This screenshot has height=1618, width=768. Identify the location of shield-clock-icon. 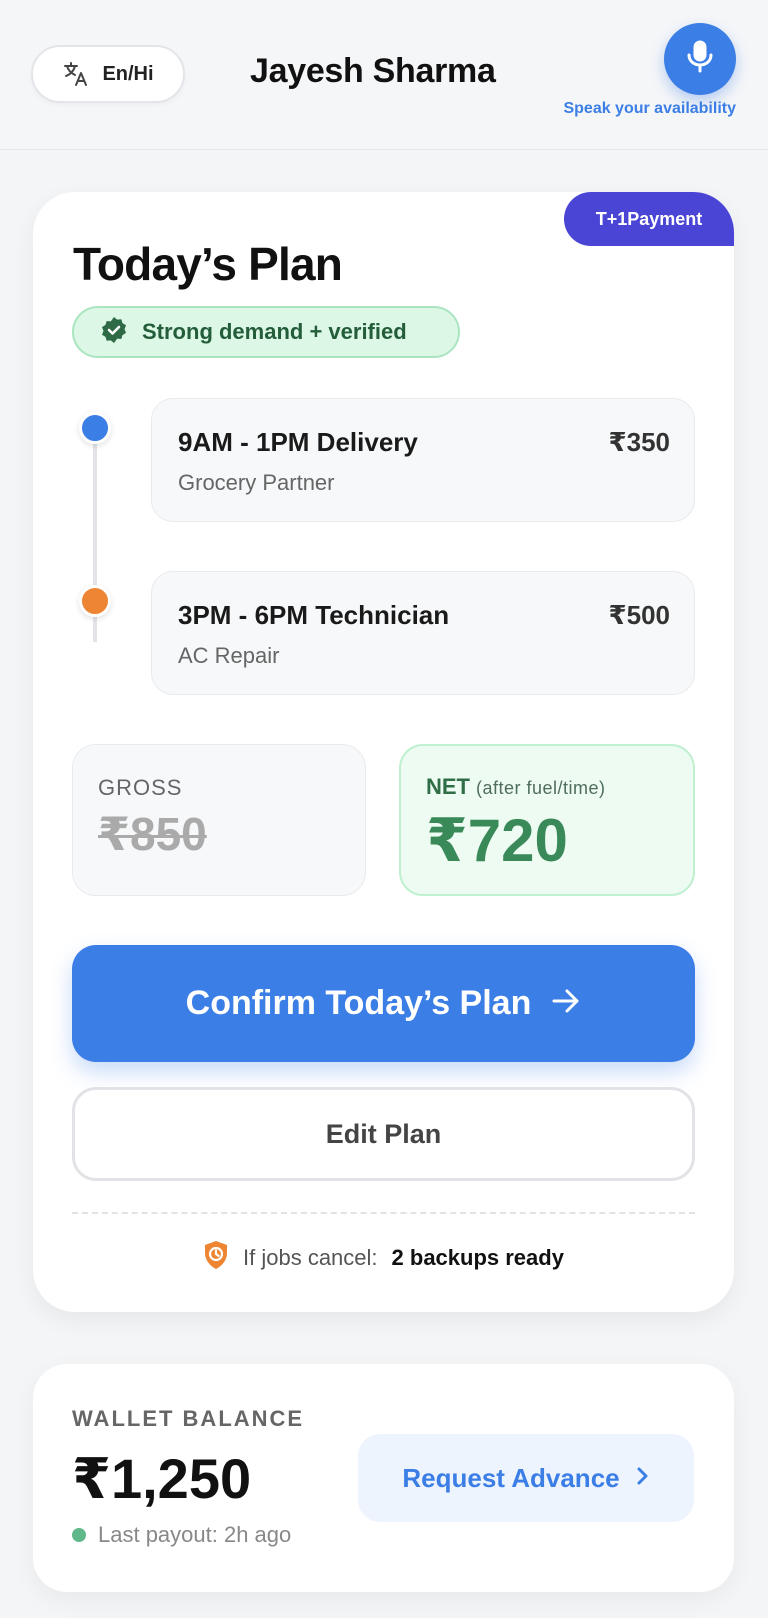
(216, 1257).